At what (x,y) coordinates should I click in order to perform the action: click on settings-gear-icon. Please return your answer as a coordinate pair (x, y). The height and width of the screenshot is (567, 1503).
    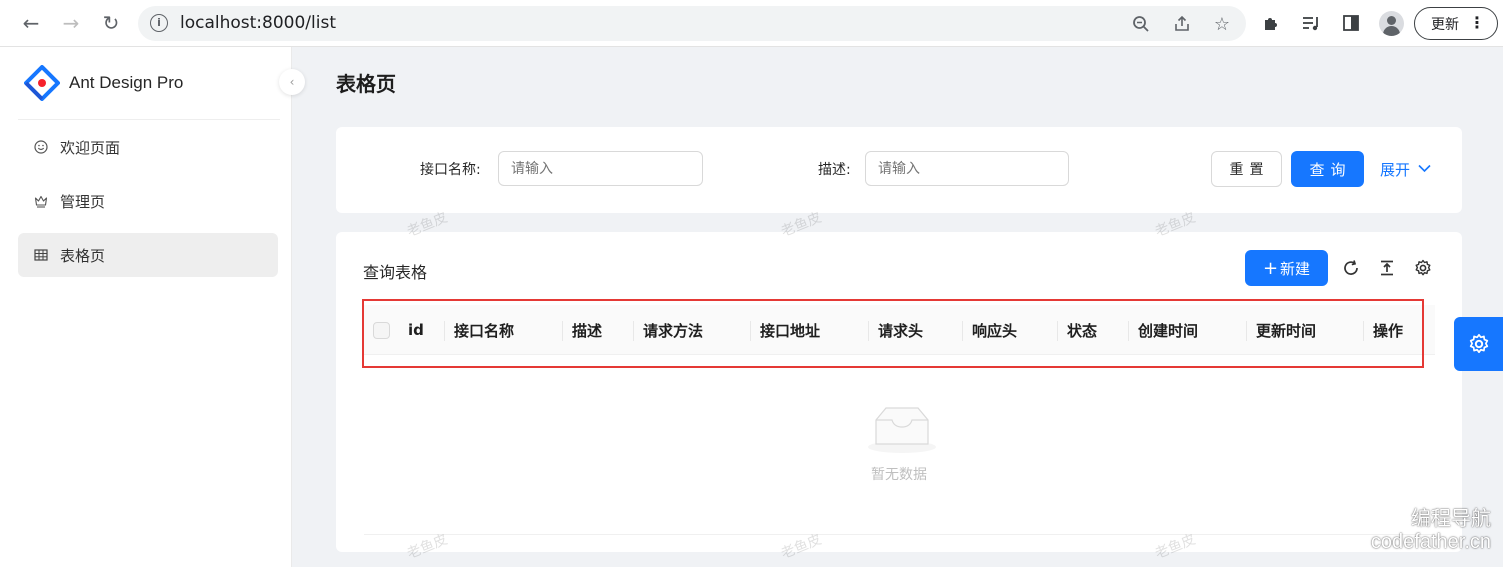
    Looking at the image, I should click on (1423, 268).